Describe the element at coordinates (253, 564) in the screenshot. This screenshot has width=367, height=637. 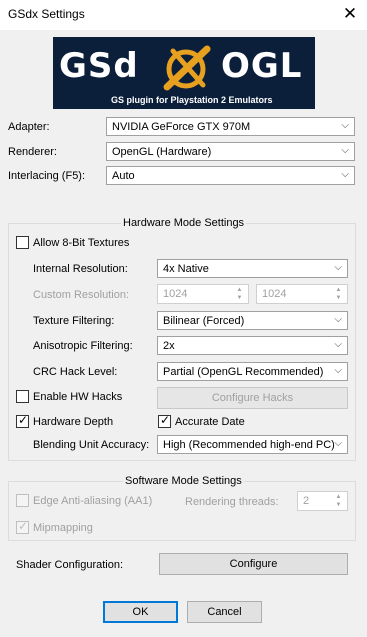
I see `configure-shader-button: Configure` at that location.